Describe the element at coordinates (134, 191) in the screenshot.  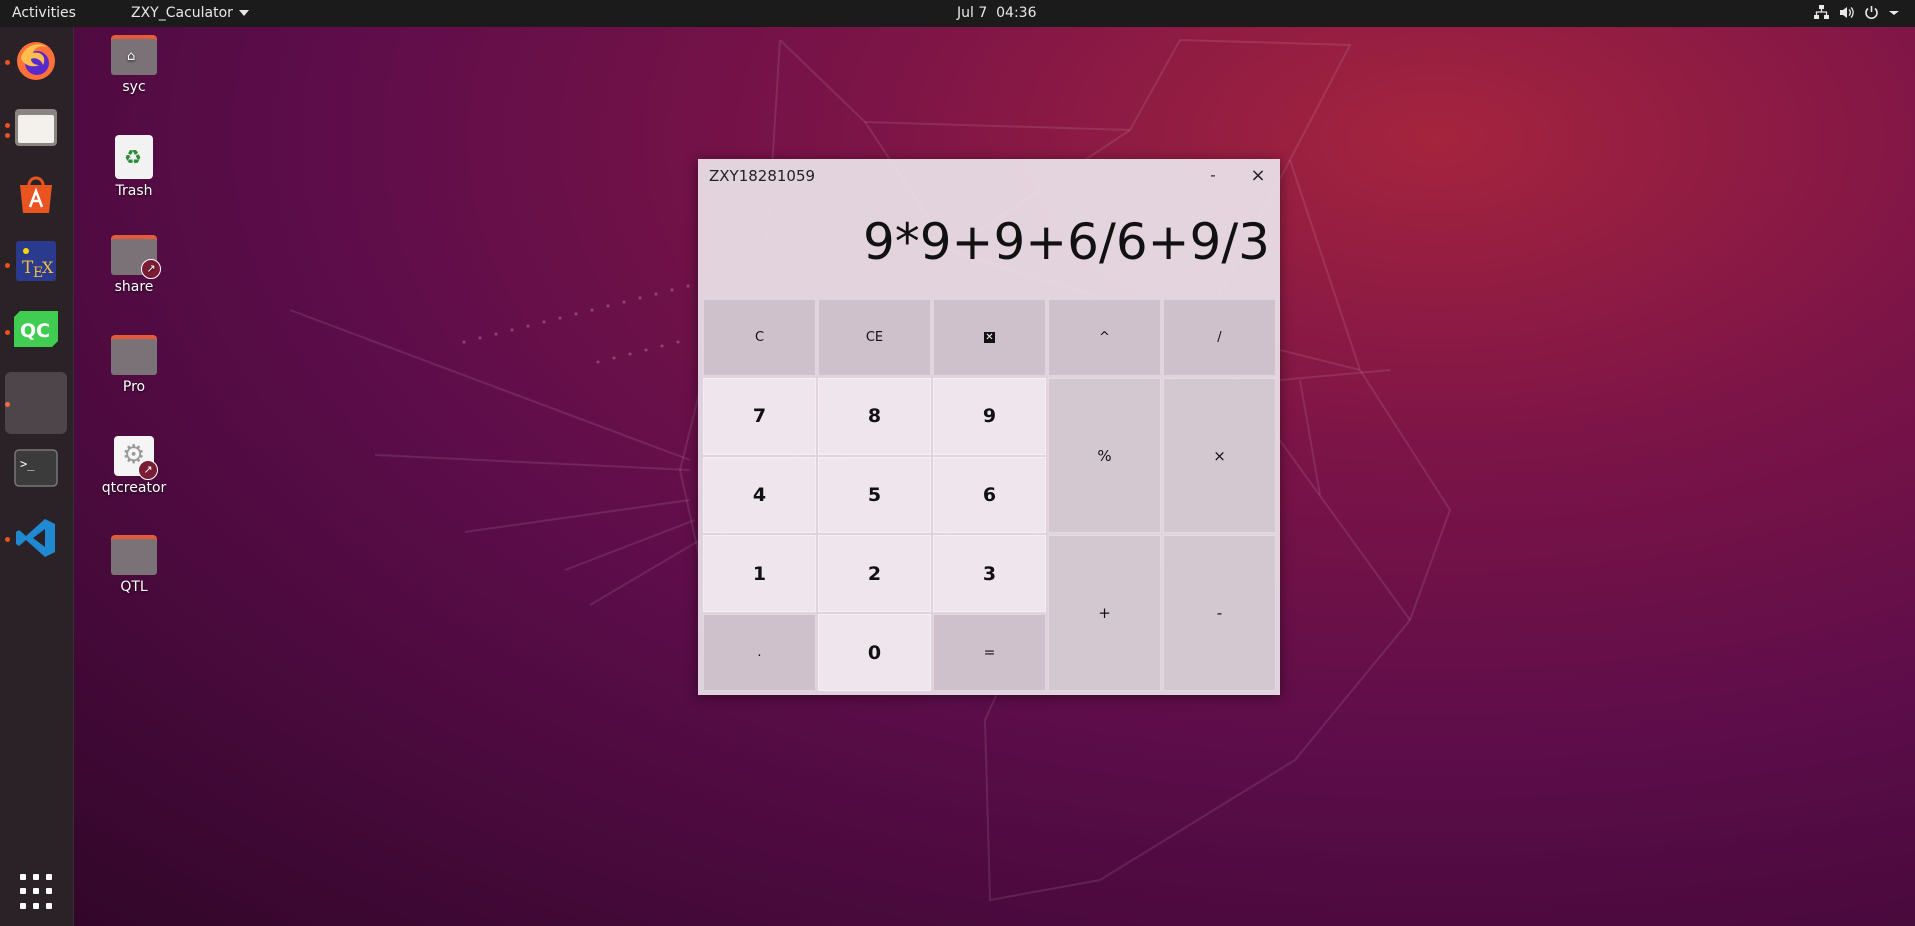
I see `desktop-icon-label: Trash` at that location.